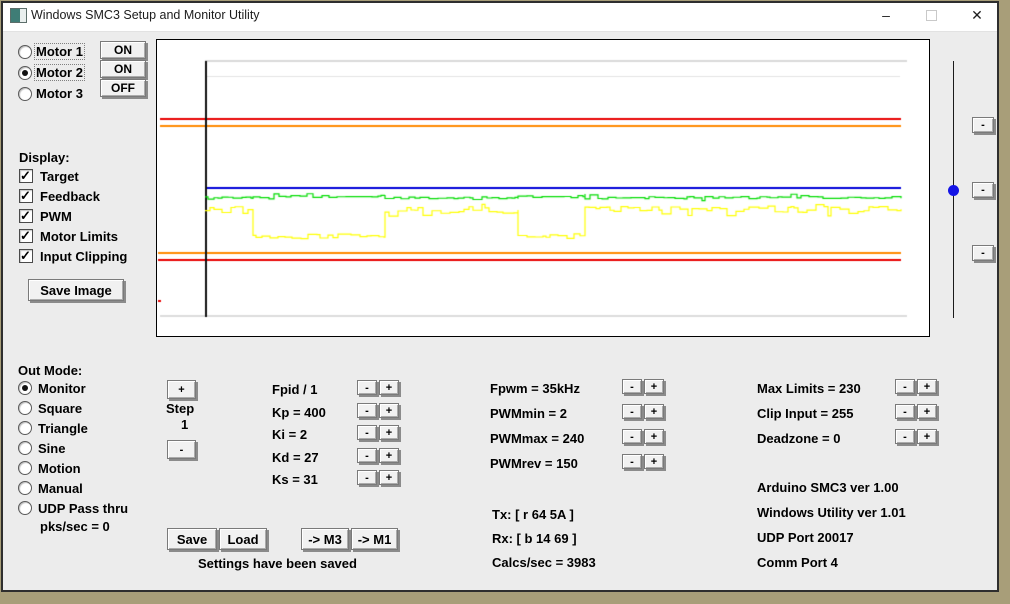 The width and height of the screenshot is (1010, 604). What do you see at coordinates (533, 514) in the screenshot?
I see `tx-value: Tx: [ r 64 5A ]` at bounding box center [533, 514].